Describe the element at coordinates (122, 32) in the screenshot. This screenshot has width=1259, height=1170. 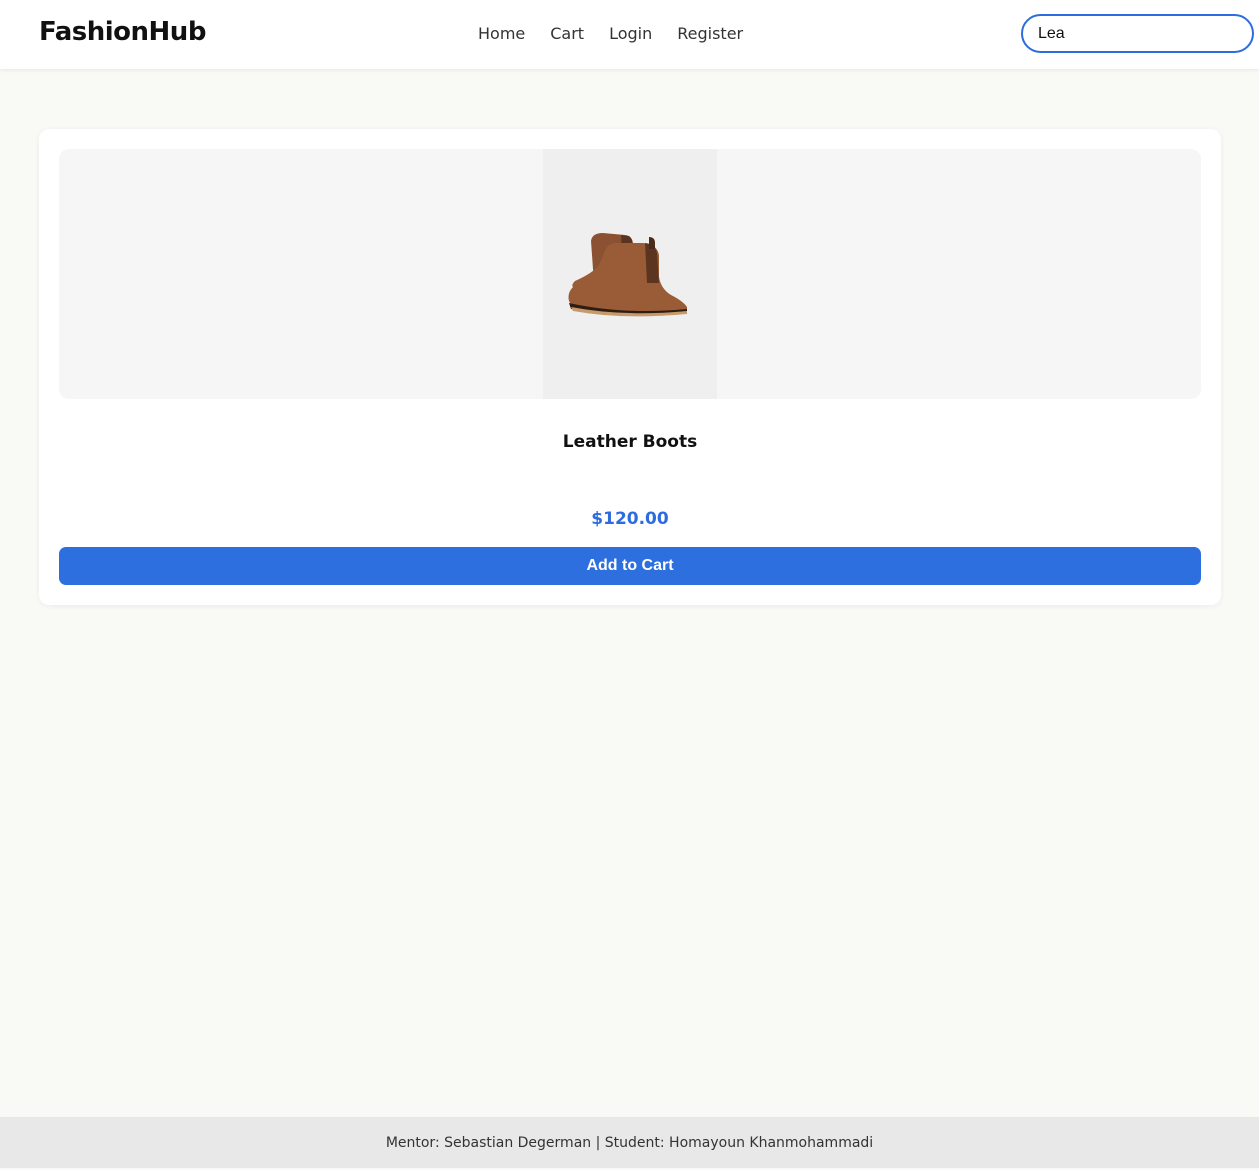
I see `brand-logo: FashionHub` at that location.